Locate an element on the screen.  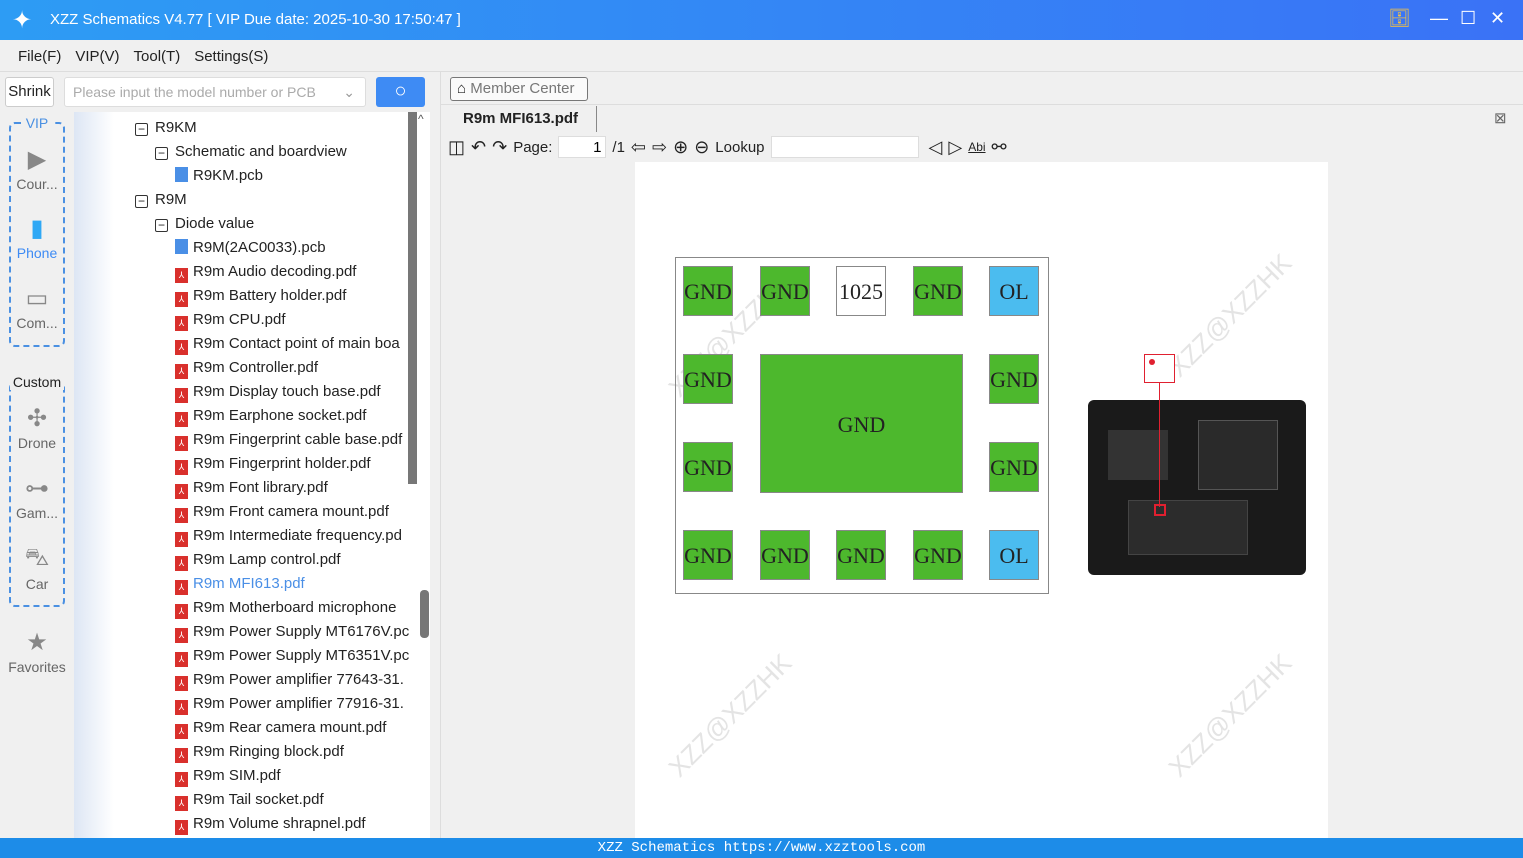
tree-item: ⅄ R9m Front camera mount.pdf is located at coordinates (316, 512).